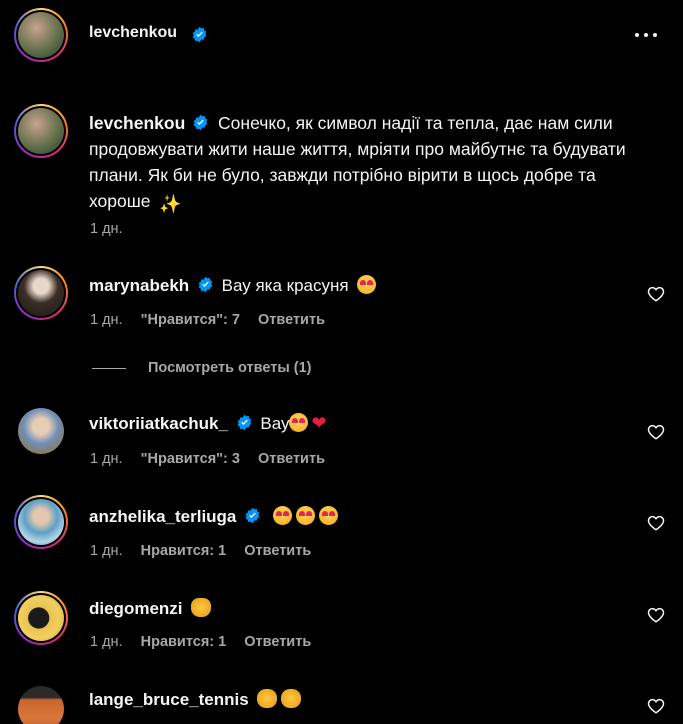  I want to click on sparkles-icon: ✨, so click(170, 204).